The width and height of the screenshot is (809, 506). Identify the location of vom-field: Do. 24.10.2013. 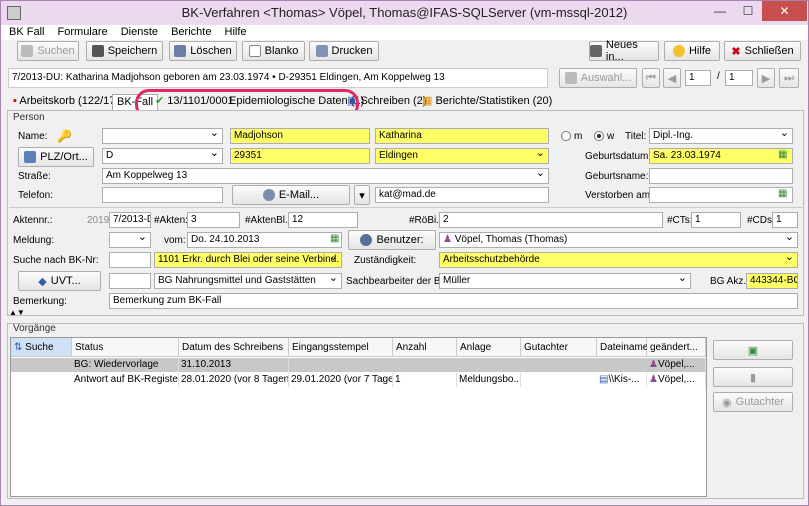
(264, 240).